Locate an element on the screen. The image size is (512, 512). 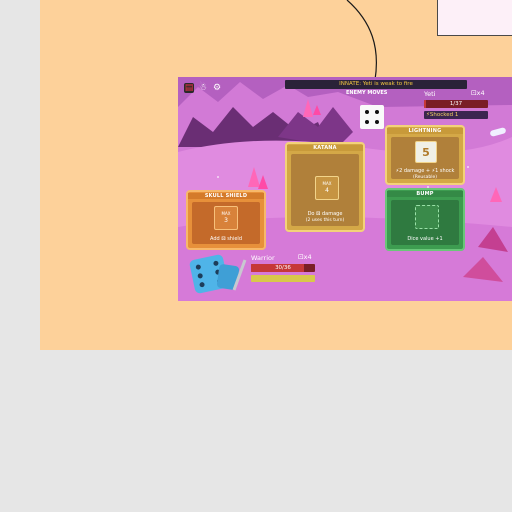
enemy-dice-count: ⚀x4 is located at coordinates (478, 93).